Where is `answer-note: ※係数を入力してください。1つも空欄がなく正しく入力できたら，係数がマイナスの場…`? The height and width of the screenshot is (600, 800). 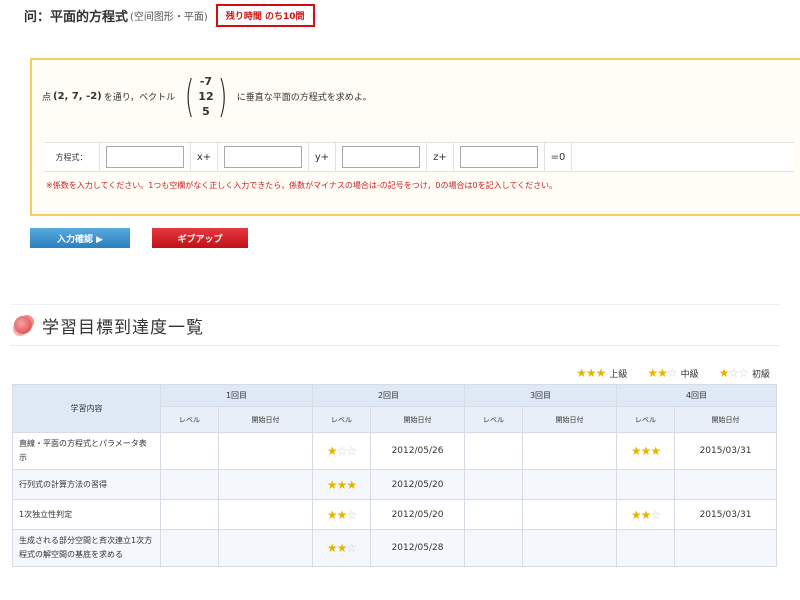
answer-note: ※係数を入力してください。1つも空欄がなく正しく入力できたら，係数がマイナスの場… is located at coordinates (302, 185).